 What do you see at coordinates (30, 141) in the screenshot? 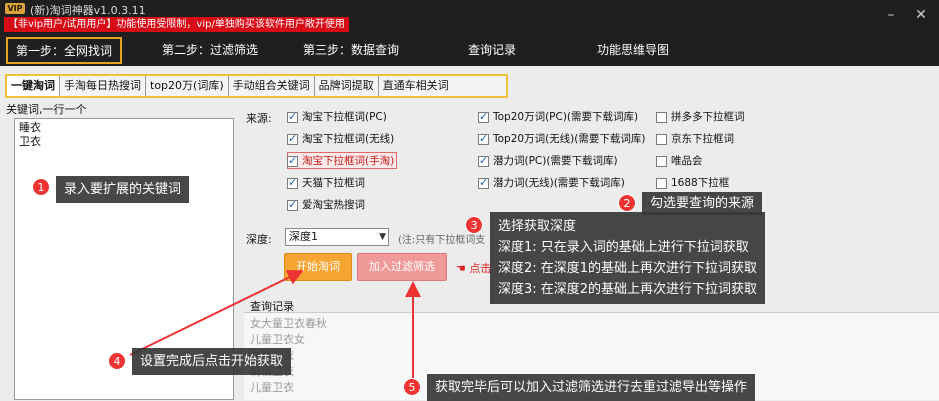
I see `keyword-line: 卫衣` at bounding box center [30, 141].